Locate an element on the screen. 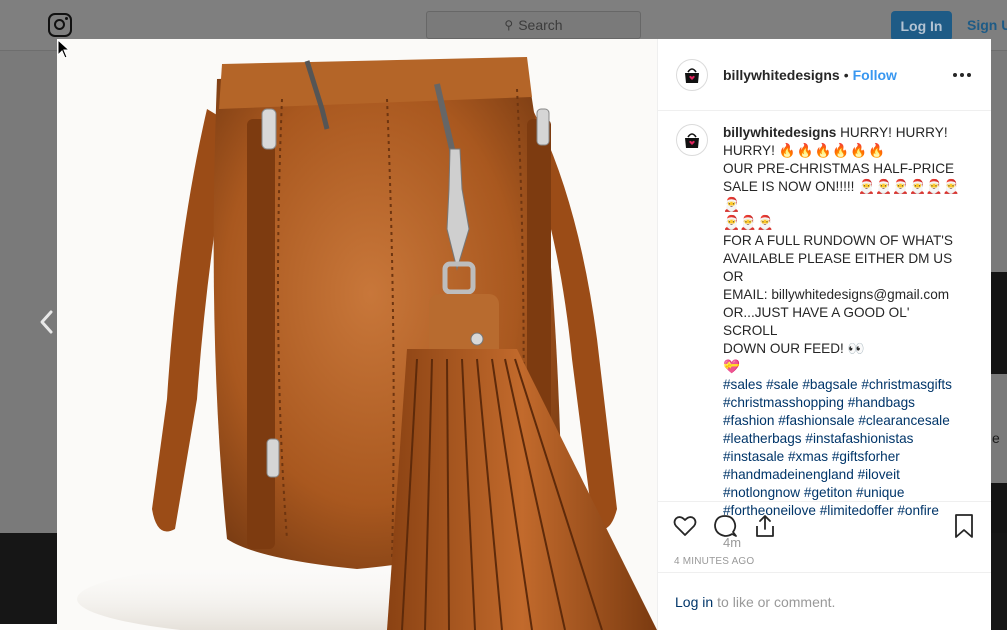 The height and width of the screenshot is (630, 1007). caption-line: AVAILABLE PLEASE EITHER DM US OR is located at coordinates (838, 267).